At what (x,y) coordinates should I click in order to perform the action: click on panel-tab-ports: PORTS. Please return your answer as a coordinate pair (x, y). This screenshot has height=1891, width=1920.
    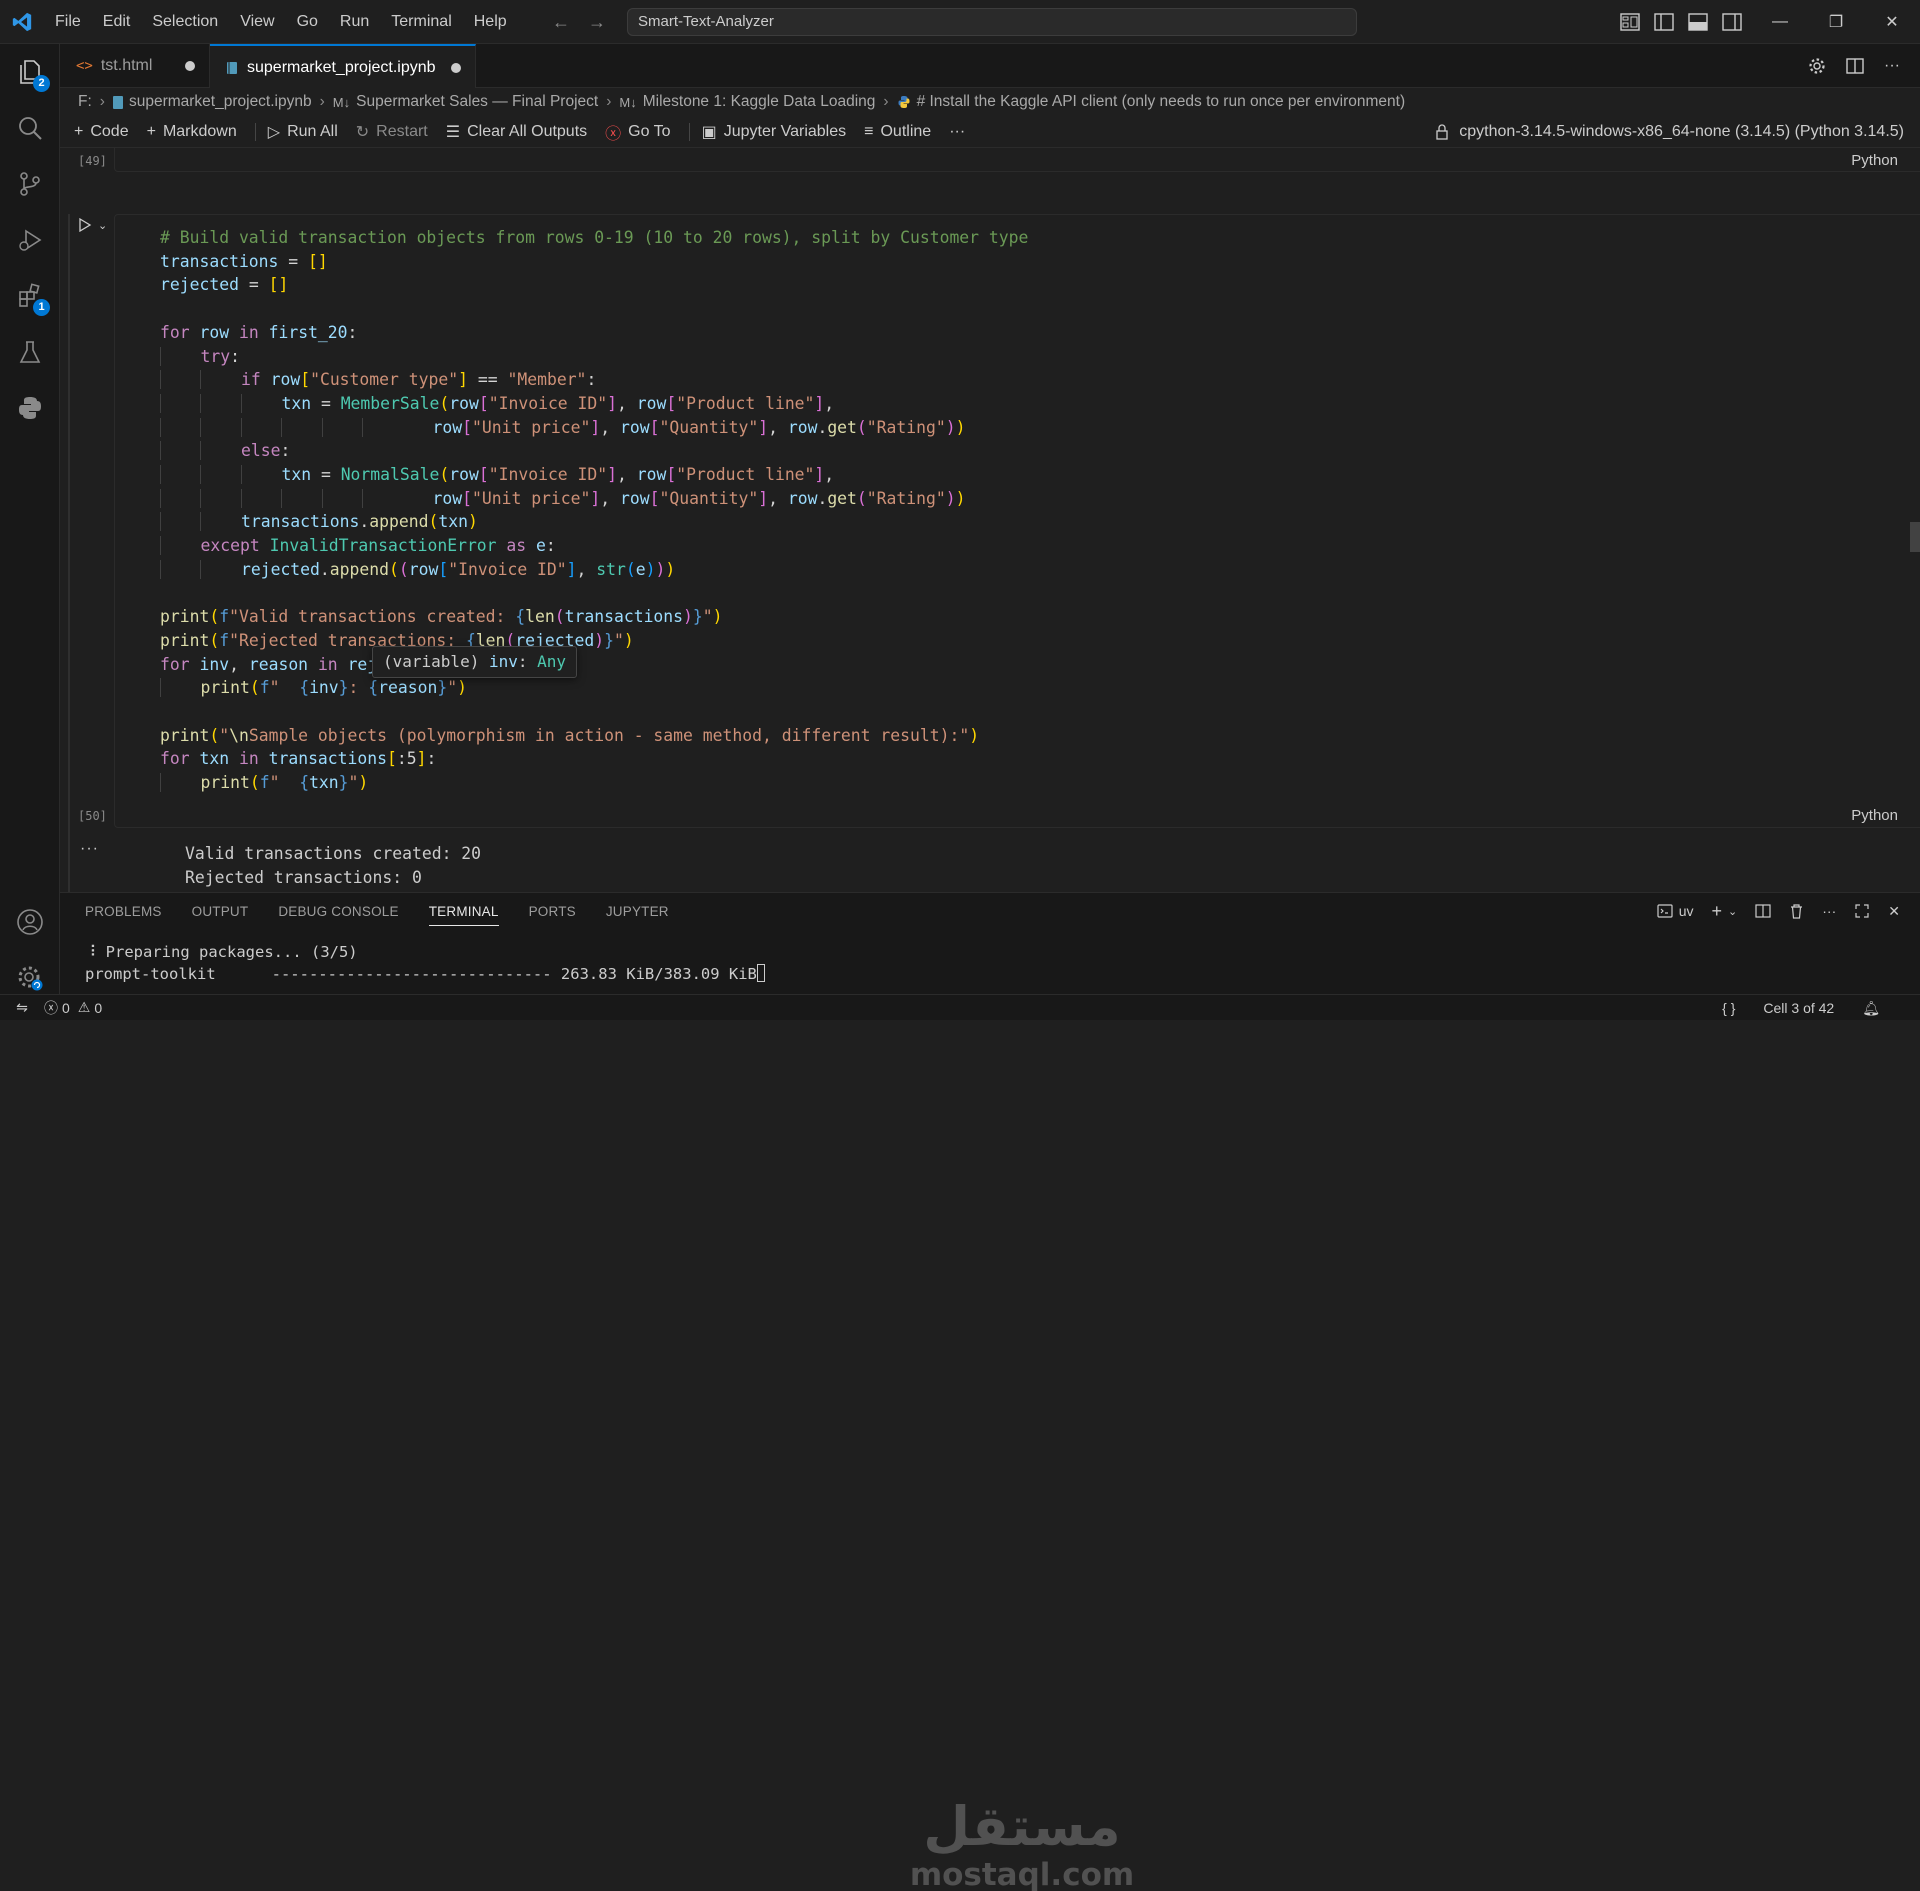
    Looking at the image, I should click on (552, 911).